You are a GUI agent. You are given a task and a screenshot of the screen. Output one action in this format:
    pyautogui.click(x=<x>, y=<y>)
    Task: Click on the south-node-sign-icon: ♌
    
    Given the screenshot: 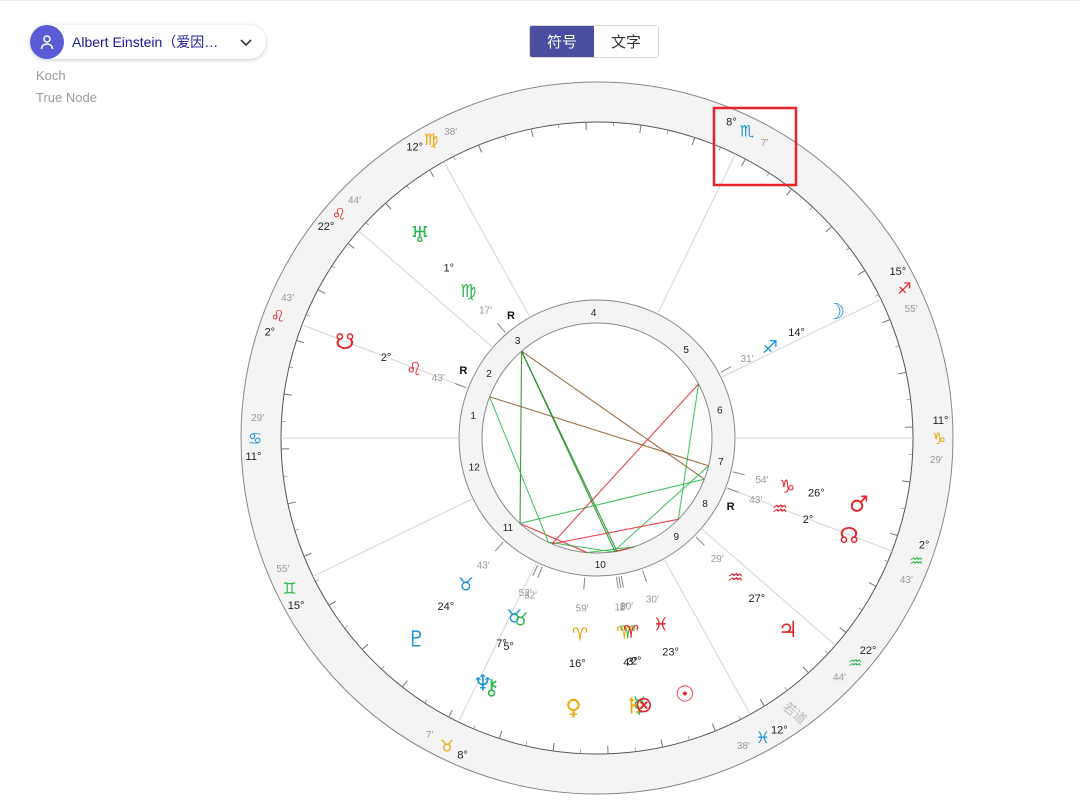 What is the action you would take?
    pyautogui.click(x=414, y=369)
    